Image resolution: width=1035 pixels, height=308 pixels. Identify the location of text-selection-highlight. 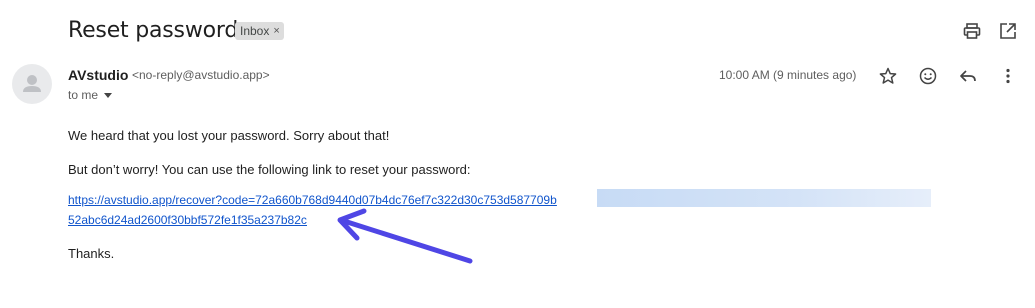
(764, 198).